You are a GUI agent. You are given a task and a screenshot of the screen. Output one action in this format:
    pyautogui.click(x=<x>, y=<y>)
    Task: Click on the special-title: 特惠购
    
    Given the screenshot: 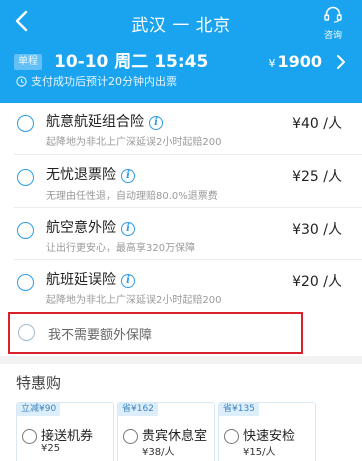 What is the action you would take?
    pyautogui.click(x=39, y=383)
    